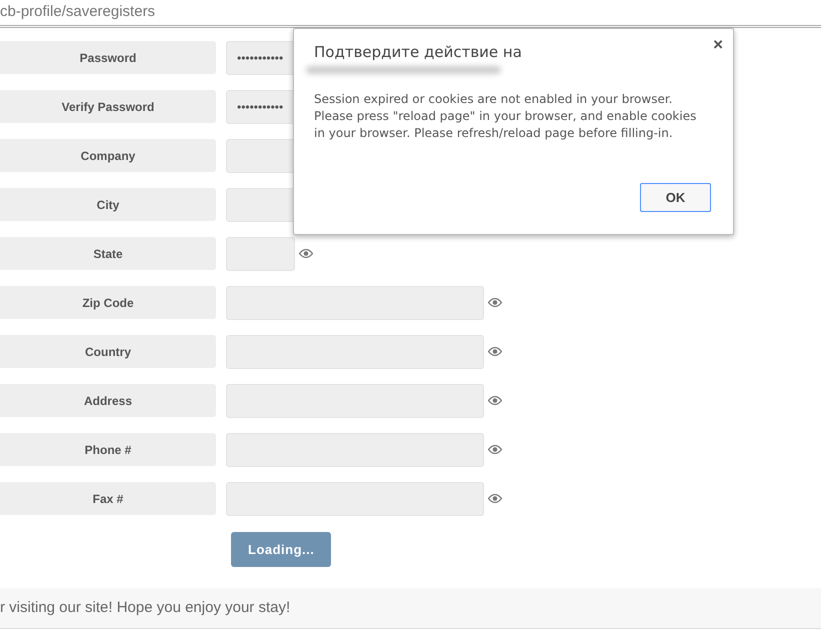  Describe the element at coordinates (506, 116) in the screenshot. I see `dialog-message: Session expired or cookies are not enabled in your browser. Please press "reload page" in your browser, and enable cookies in your browser. Please refresh/reload page before filling-in.` at that location.